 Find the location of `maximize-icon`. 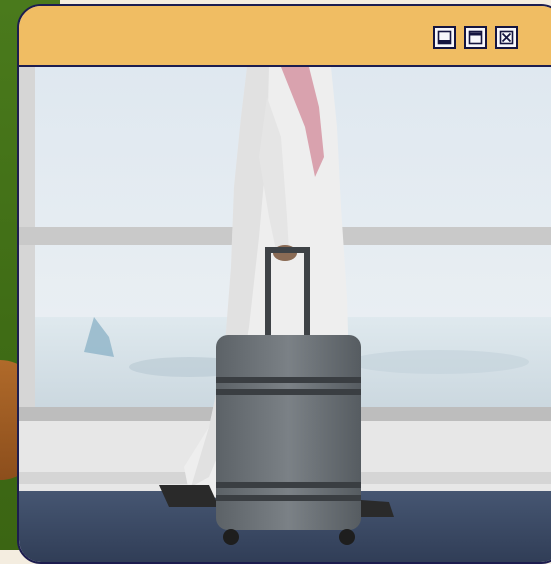

maximize-icon is located at coordinates (475, 37).